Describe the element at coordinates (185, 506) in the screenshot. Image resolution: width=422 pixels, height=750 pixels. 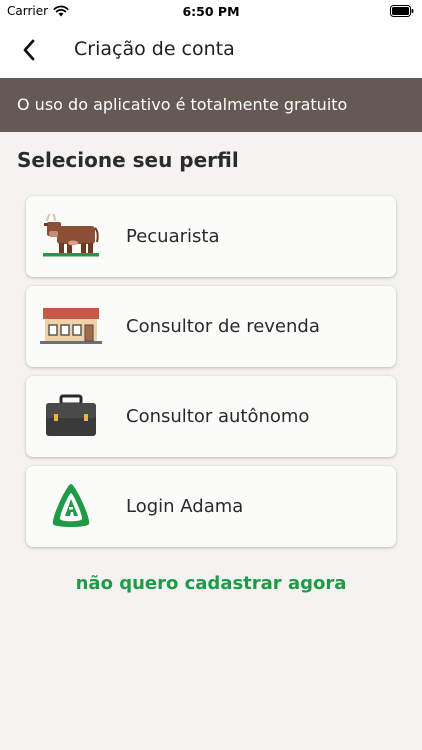
I see `profile-label: Login Adama` at that location.